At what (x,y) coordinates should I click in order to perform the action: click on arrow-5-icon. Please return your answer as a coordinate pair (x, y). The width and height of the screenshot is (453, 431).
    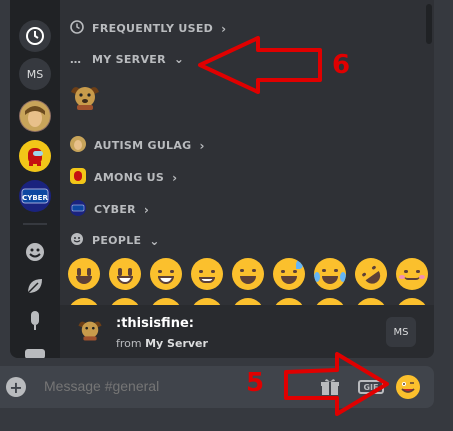
    Looking at the image, I should click on (336, 384).